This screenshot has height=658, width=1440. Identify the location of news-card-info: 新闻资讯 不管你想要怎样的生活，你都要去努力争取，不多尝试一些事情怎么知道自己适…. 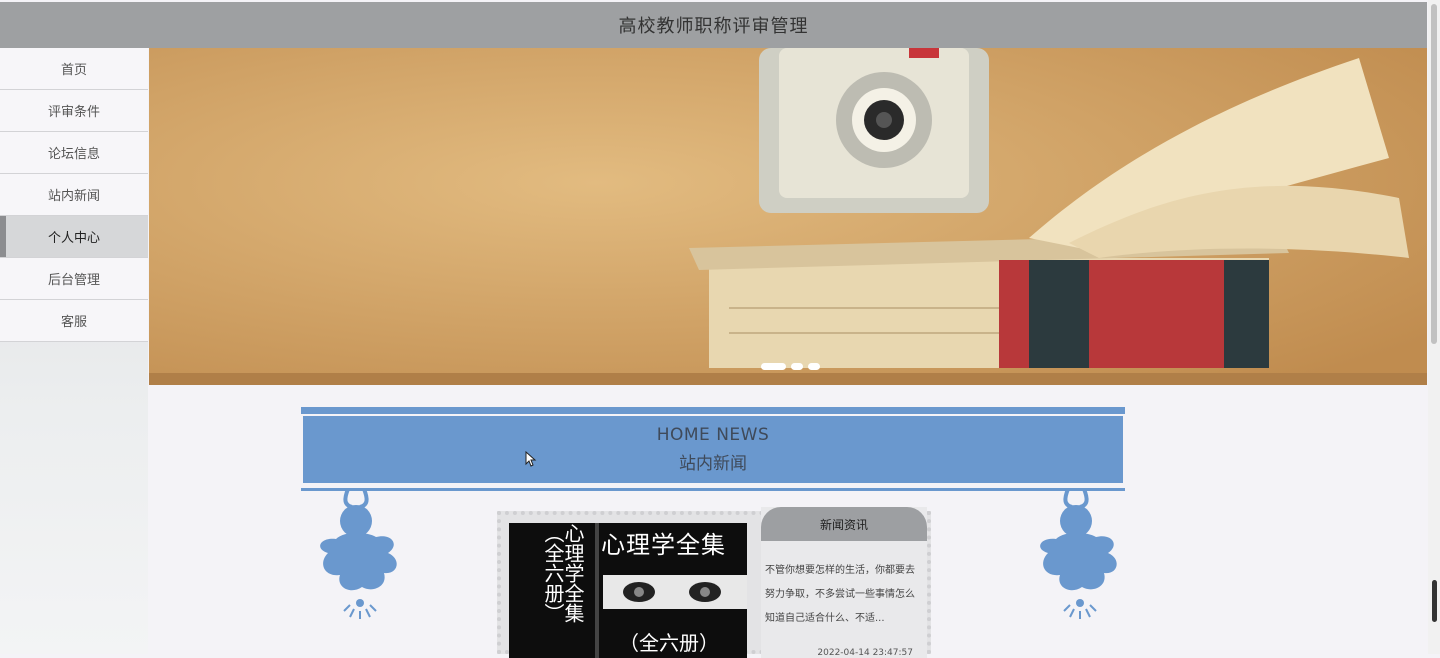
(844, 582).